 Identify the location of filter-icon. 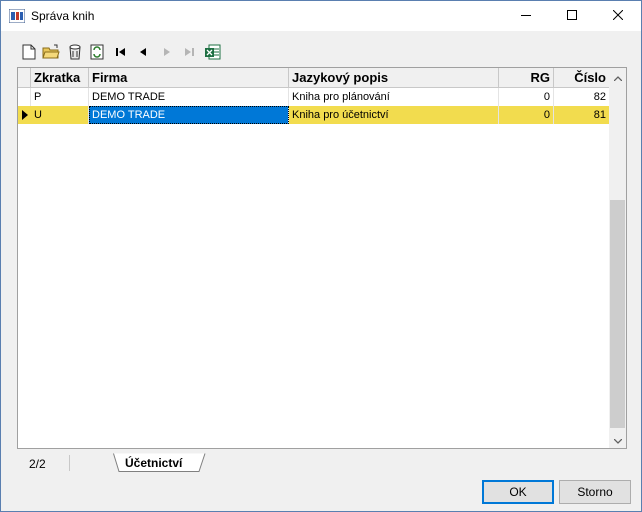
(75, 53).